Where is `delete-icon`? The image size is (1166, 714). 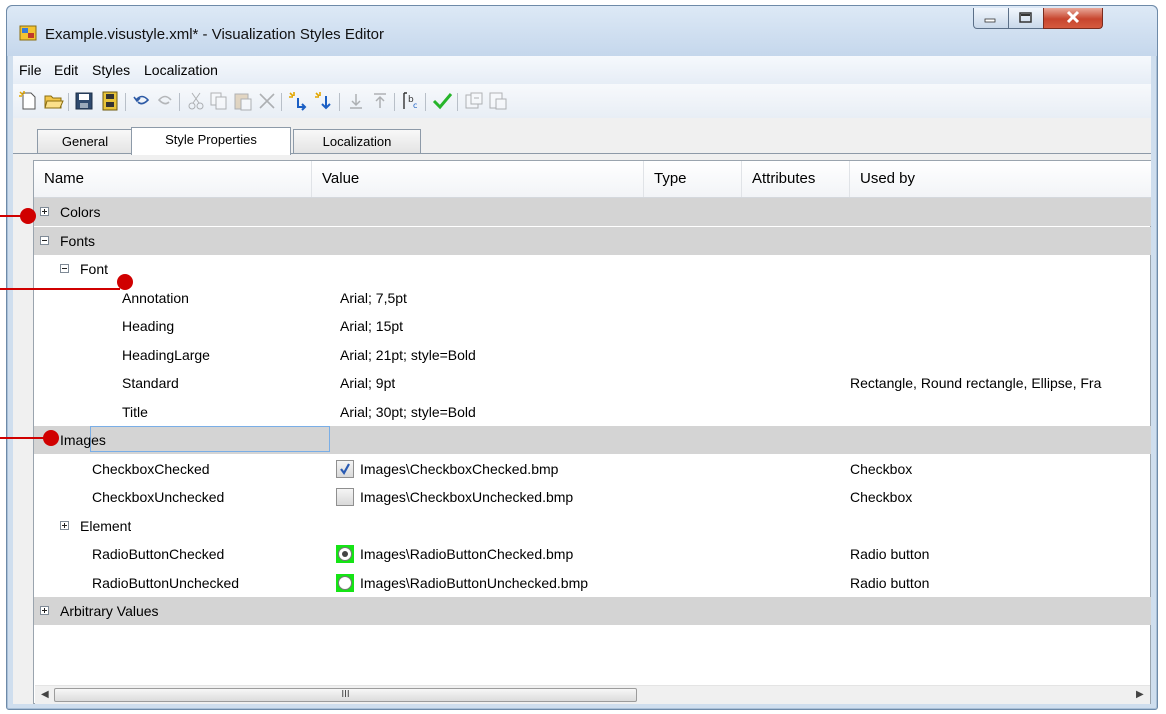 delete-icon is located at coordinates (267, 101).